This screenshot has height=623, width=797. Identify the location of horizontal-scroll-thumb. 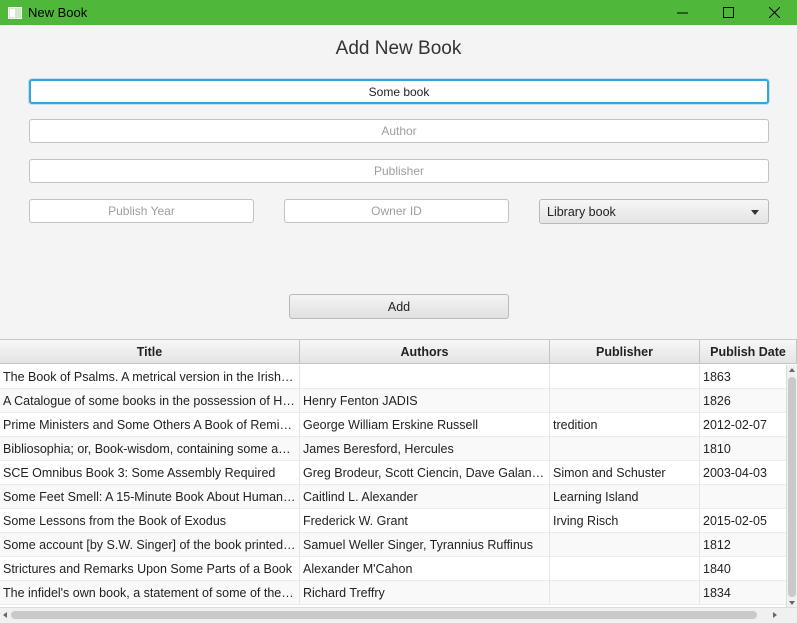
(384, 615).